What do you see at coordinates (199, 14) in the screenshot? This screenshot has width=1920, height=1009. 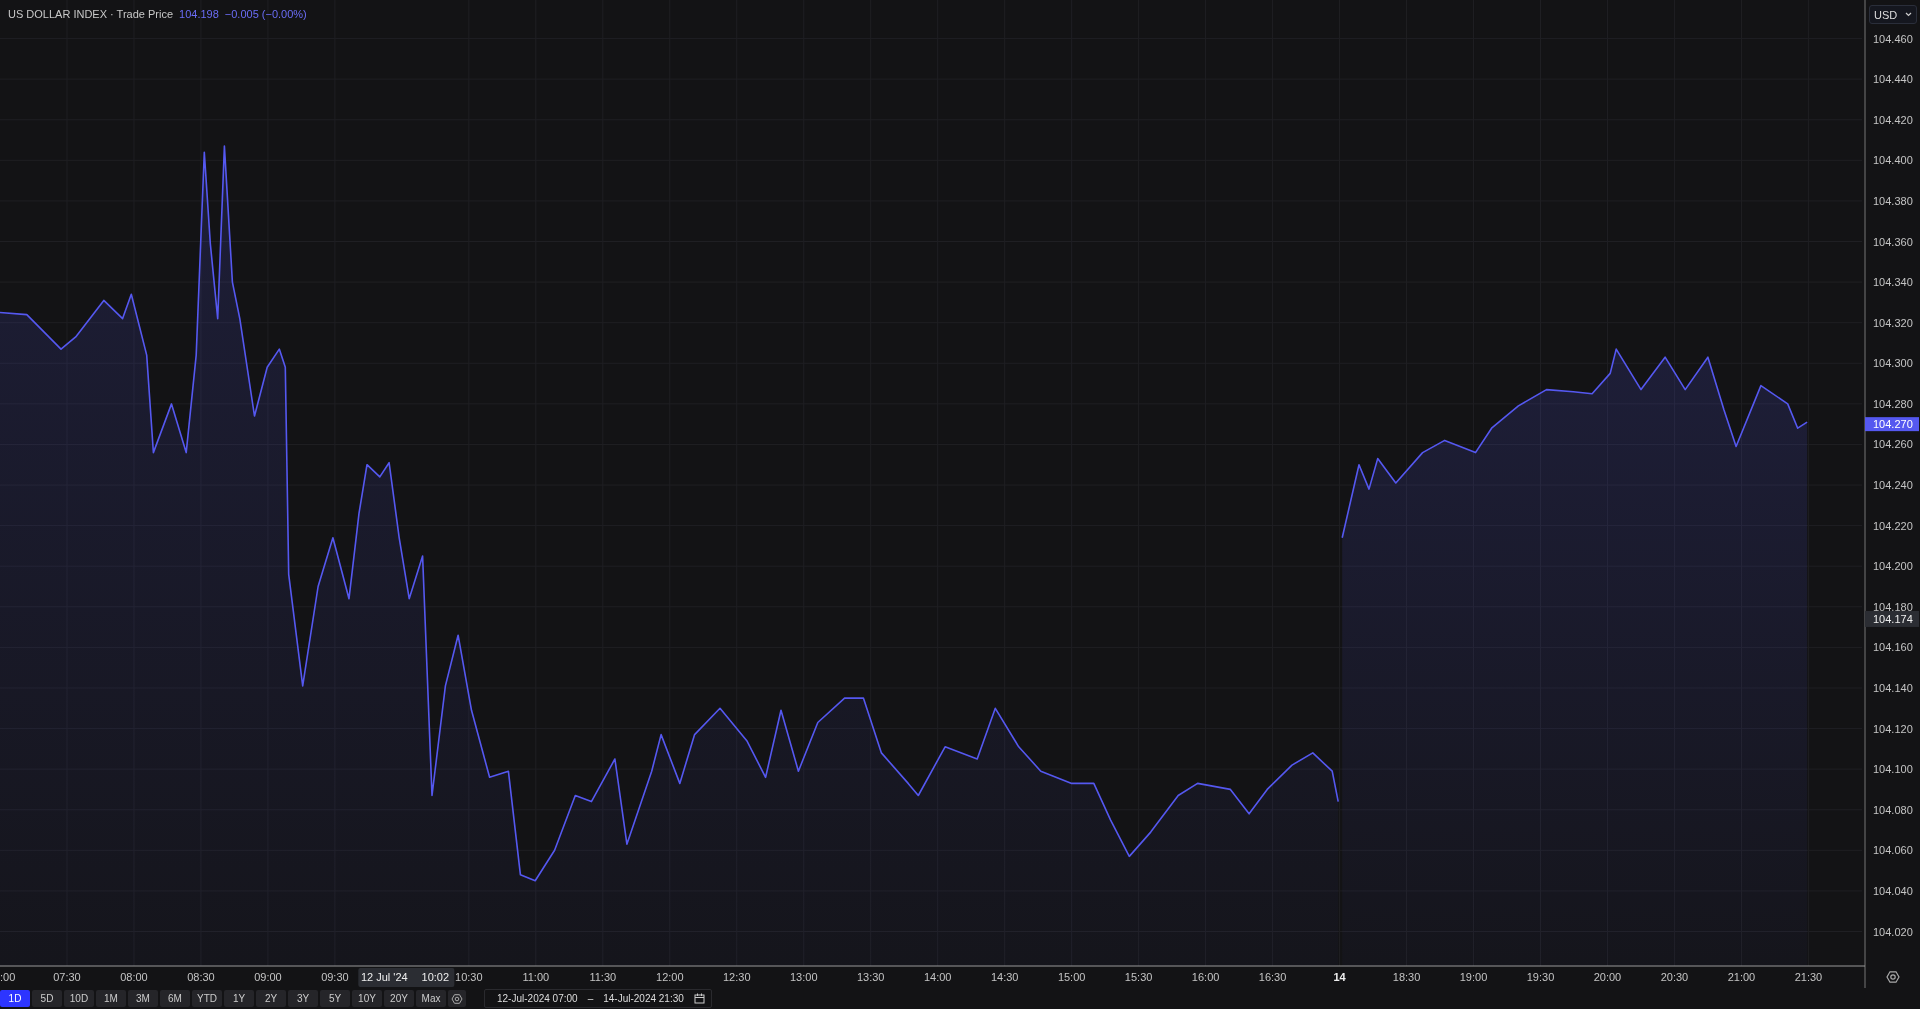 I see `last-price: 104.198` at bounding box center [199, 14].